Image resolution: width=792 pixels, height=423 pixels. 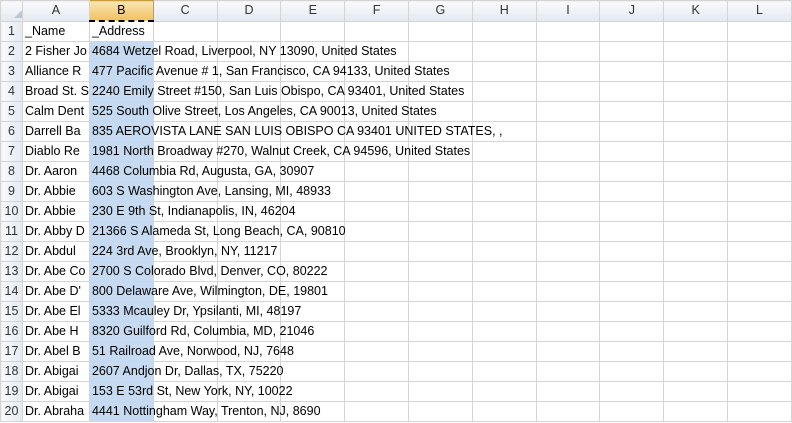 I want to click on cell-a: Dr. Abe D', so click(x=56, y=291).